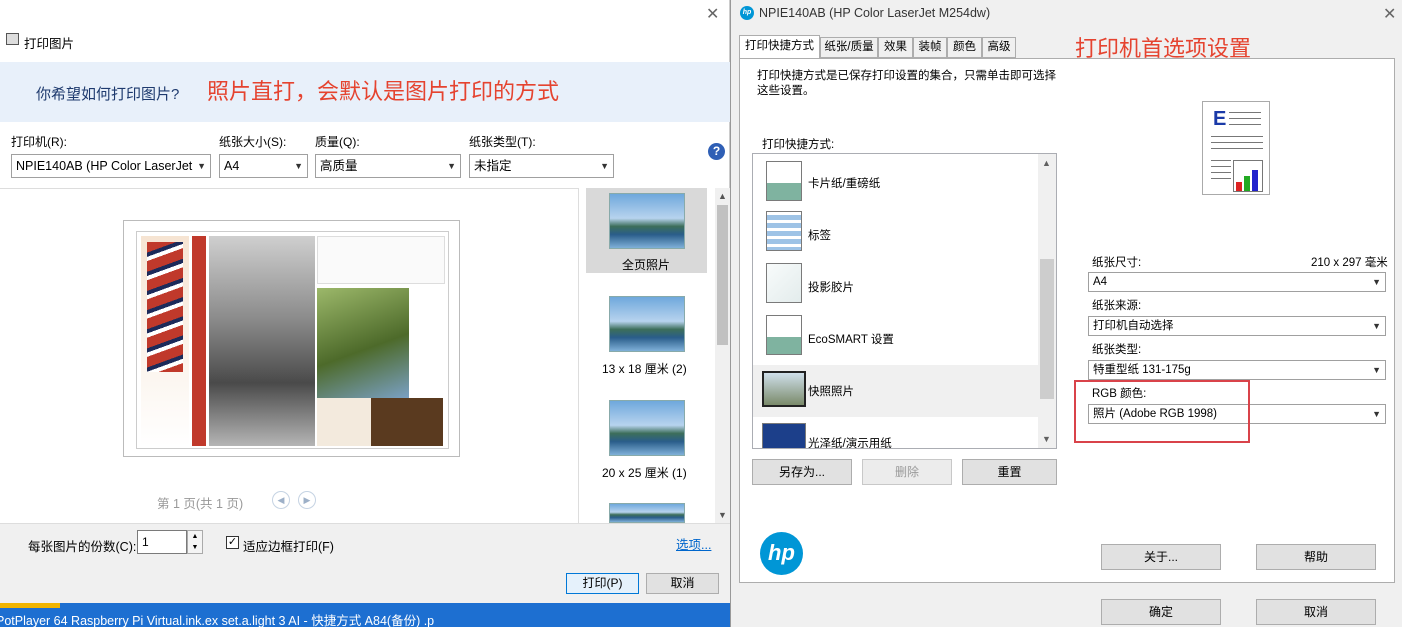 Image resolution: width=1402 pixels, height=627 pixels. I want to click on photo-icon, so click(784, 389).